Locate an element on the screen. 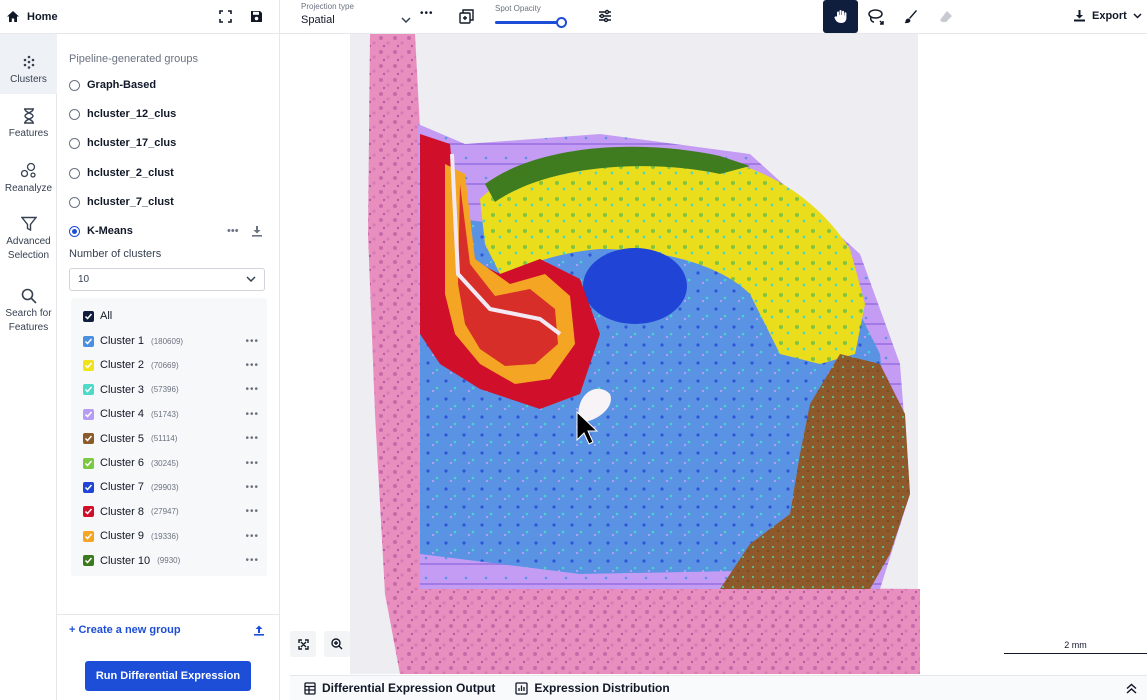 This screenshot has height=700, width=1147. run-differential-expression-button: Run Differential Expression is located at coordinates (168, 676).